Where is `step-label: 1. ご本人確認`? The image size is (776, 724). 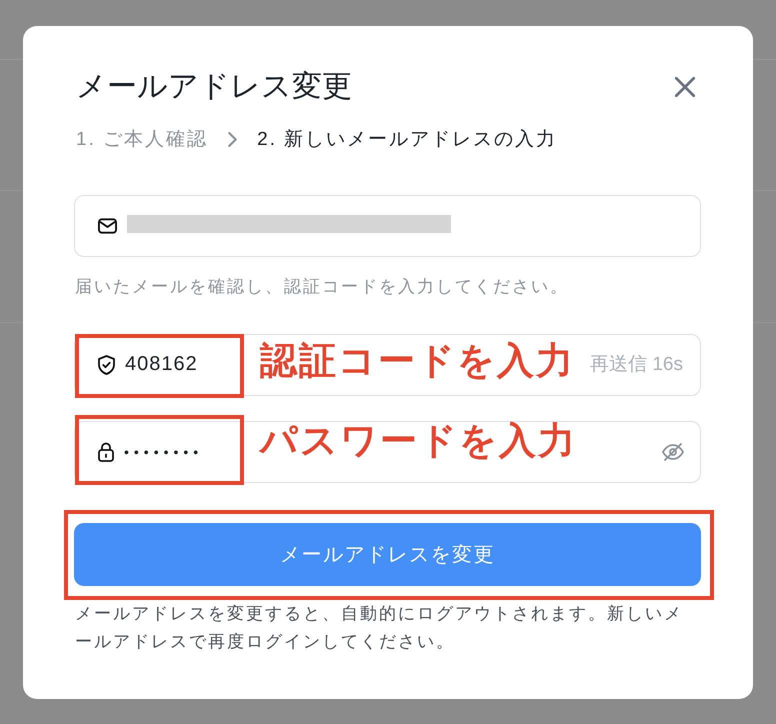
step-label: 1. ご本人確認 is located at coordinates (142, 140).